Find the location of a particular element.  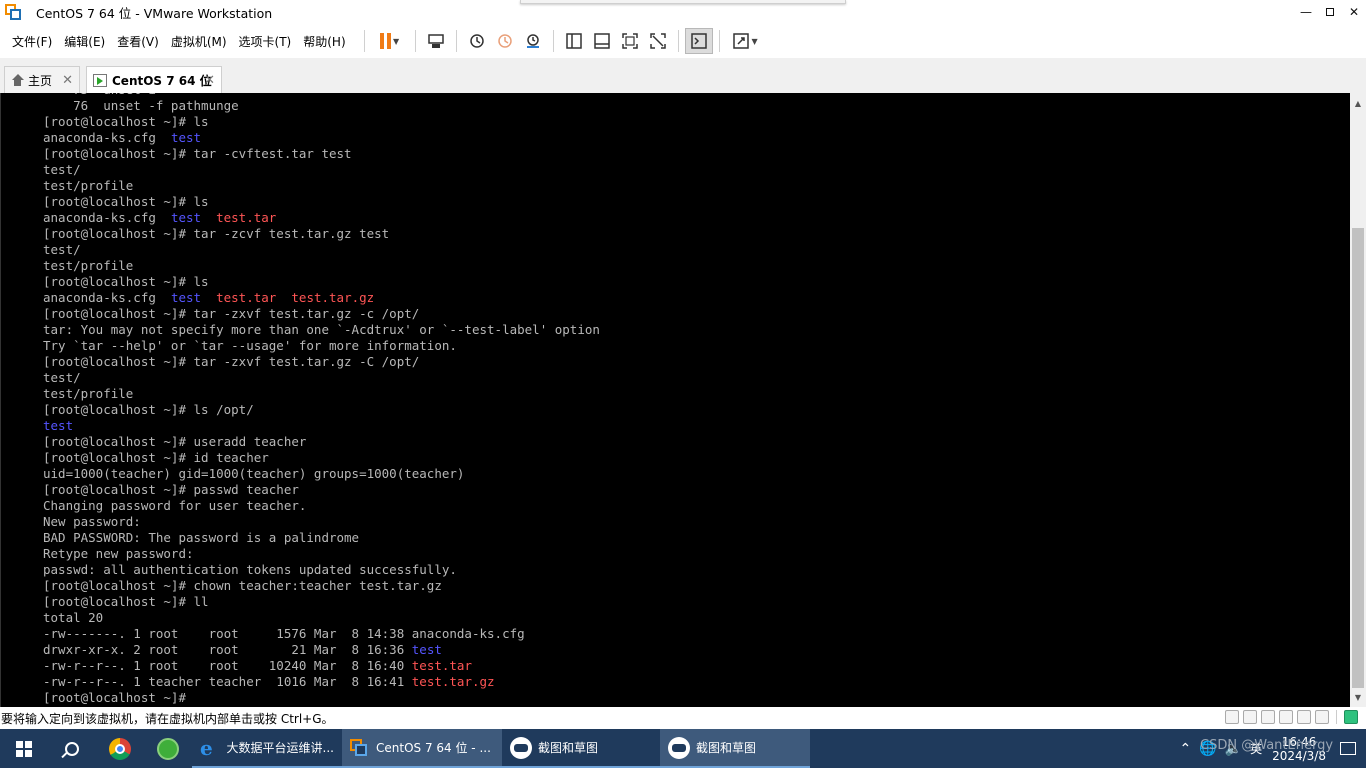

maximize-button is located at coordinates (1330, 12).